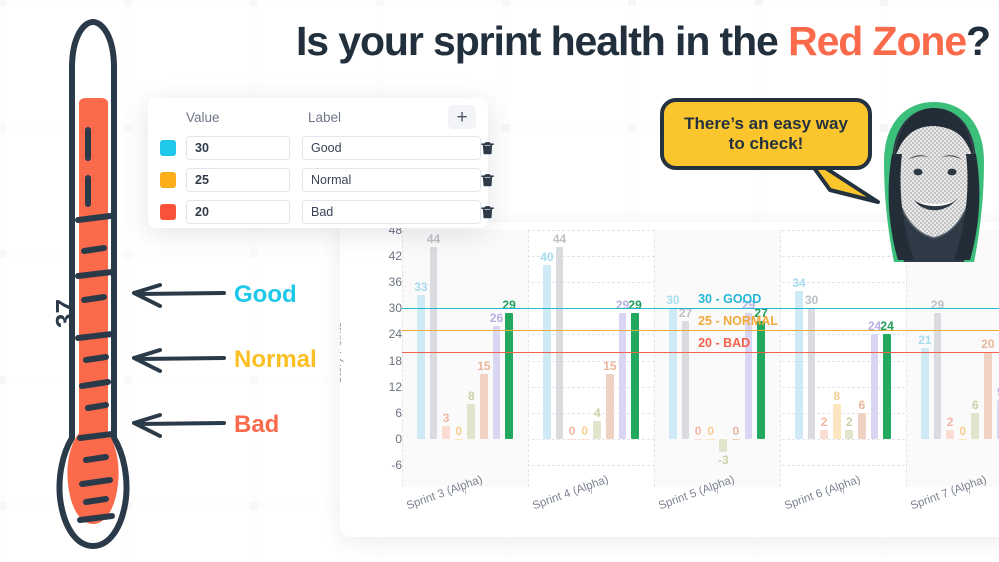  I want to click on add-threshold-button: +, so click(462, 117).